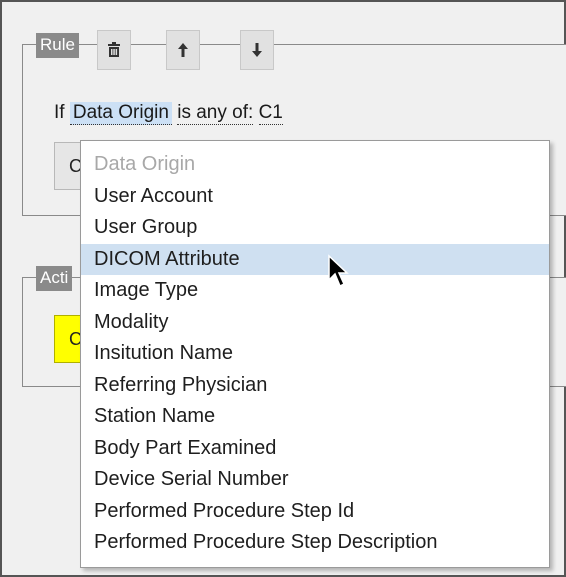  I want to click on move-up-button, so click(183, 50).